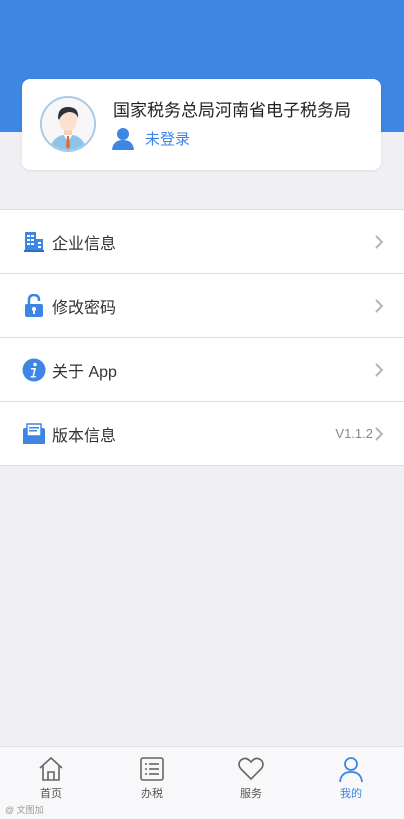  I want to click on menu-item-right: V1.1.2, so click(359, 433).